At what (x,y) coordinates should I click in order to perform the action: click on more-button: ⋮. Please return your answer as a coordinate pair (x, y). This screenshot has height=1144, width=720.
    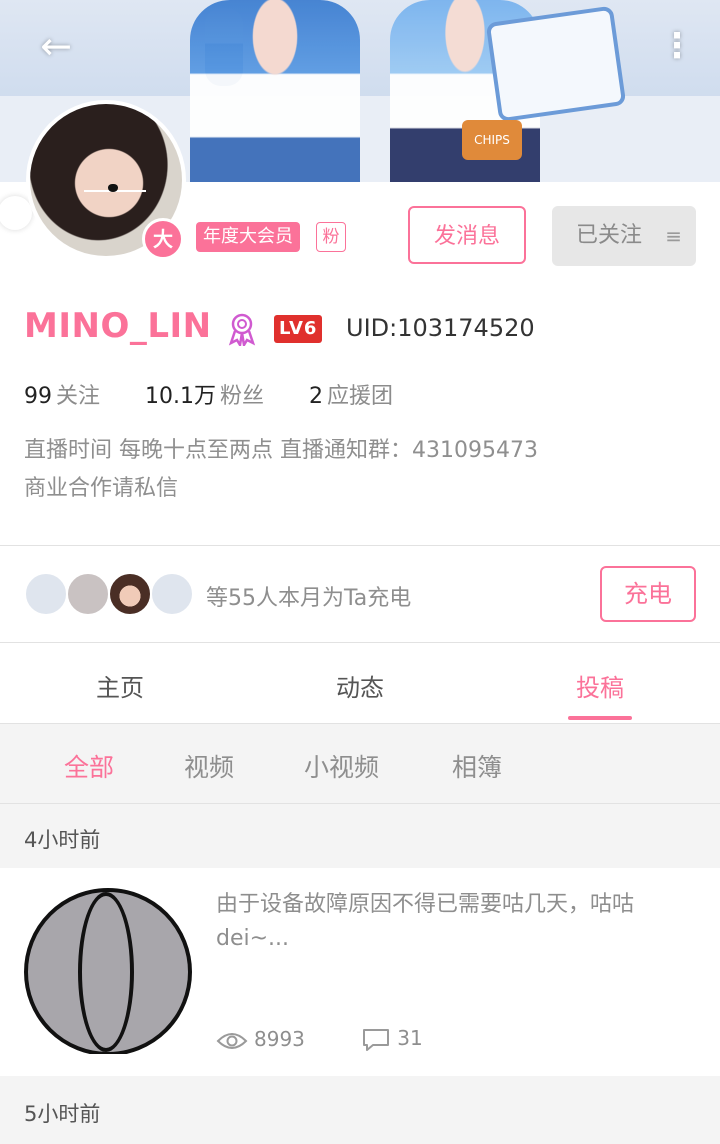
    Looking at the image, I should click on (677, 46).